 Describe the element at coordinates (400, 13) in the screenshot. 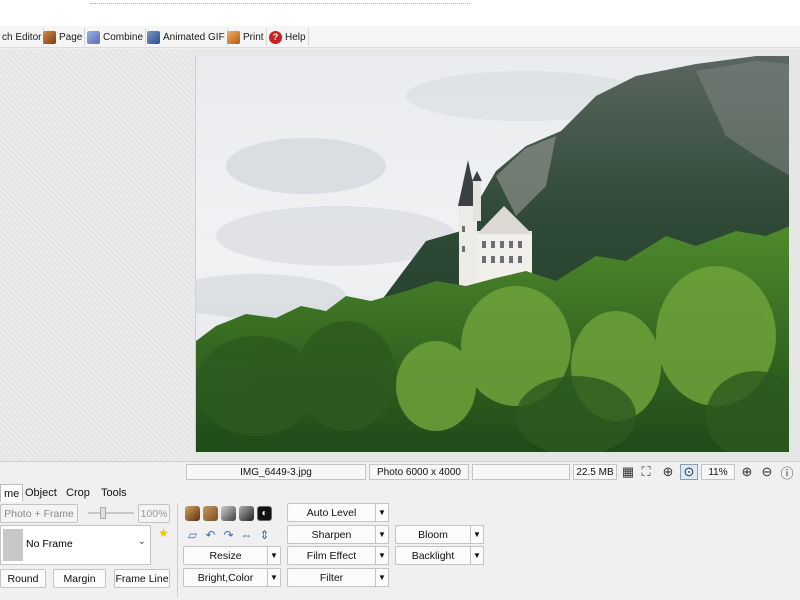

I see `window-title-strip` at that location.